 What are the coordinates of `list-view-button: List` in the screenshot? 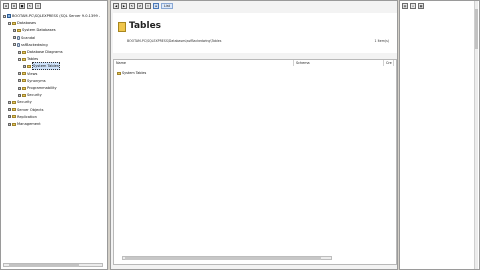 It's located at (167, 6).